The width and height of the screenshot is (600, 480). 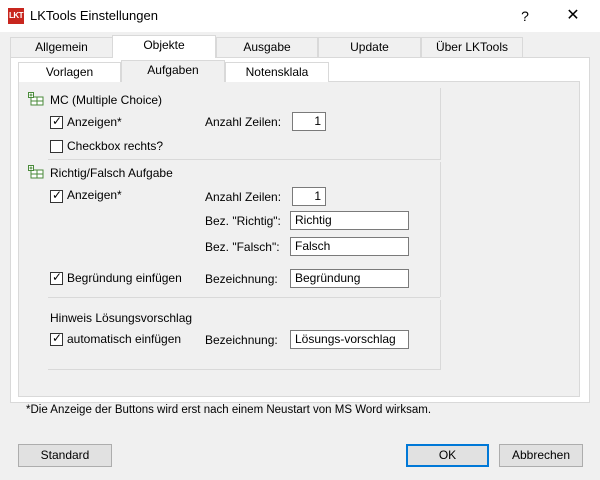 I want to click on tf-true-label: Bez. "Richtig":, so click(x=243, y=221).